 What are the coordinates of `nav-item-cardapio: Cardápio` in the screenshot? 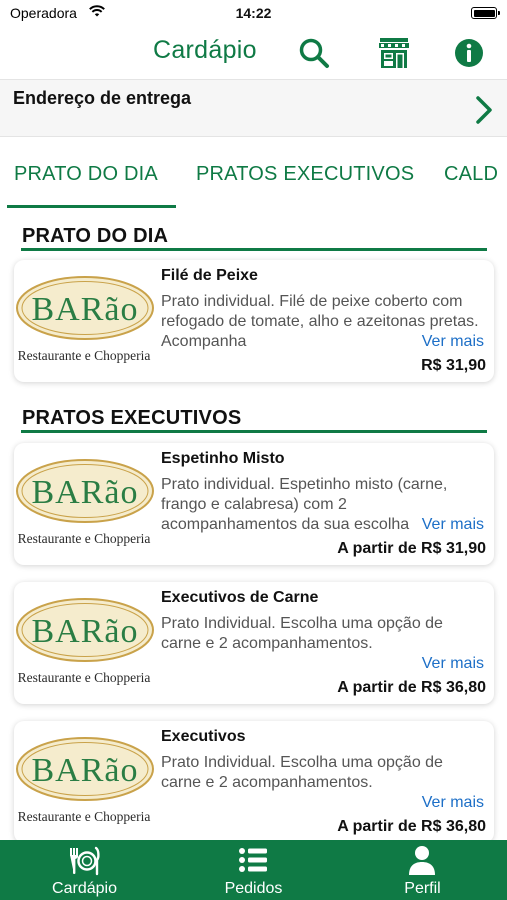 It's located at (84, 870).